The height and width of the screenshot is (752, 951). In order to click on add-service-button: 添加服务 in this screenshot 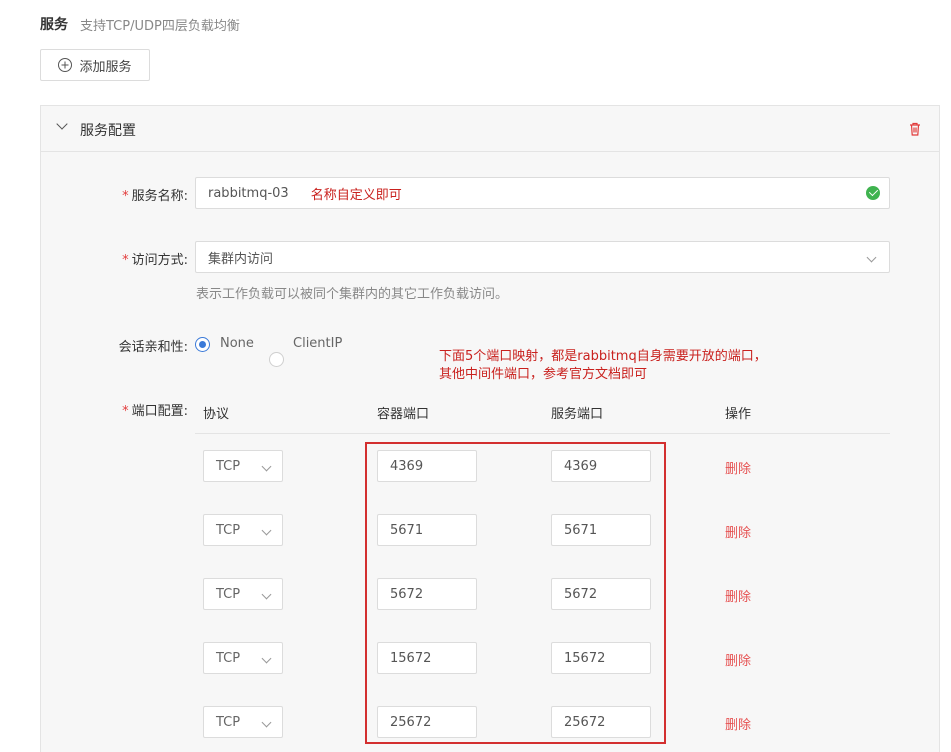, I will do `click(95, 65)`.